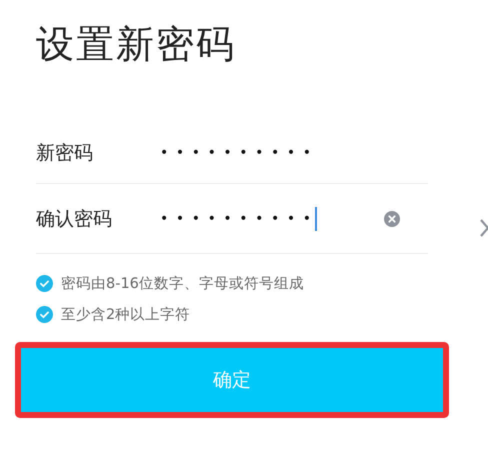 The height and width of the screenshot is (453, 488). What do you see at coordinates (392, 218) in the screenshot?
I see `clear-icon` at bounding box center [392, 218].